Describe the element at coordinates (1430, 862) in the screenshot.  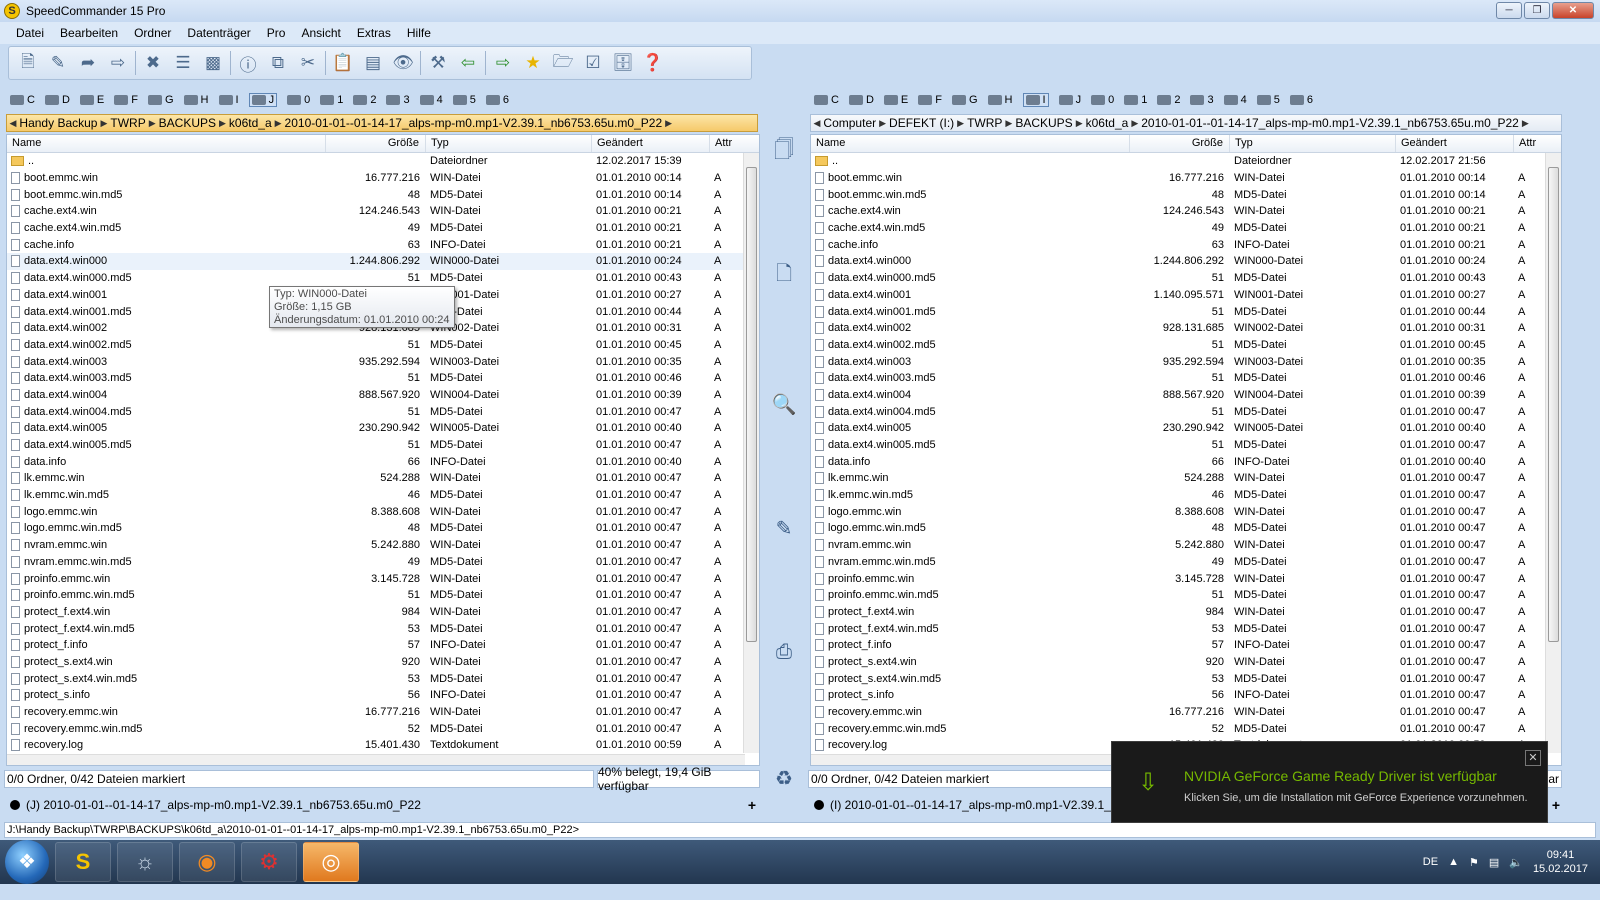
I see `language-indicator: DE` at that location.